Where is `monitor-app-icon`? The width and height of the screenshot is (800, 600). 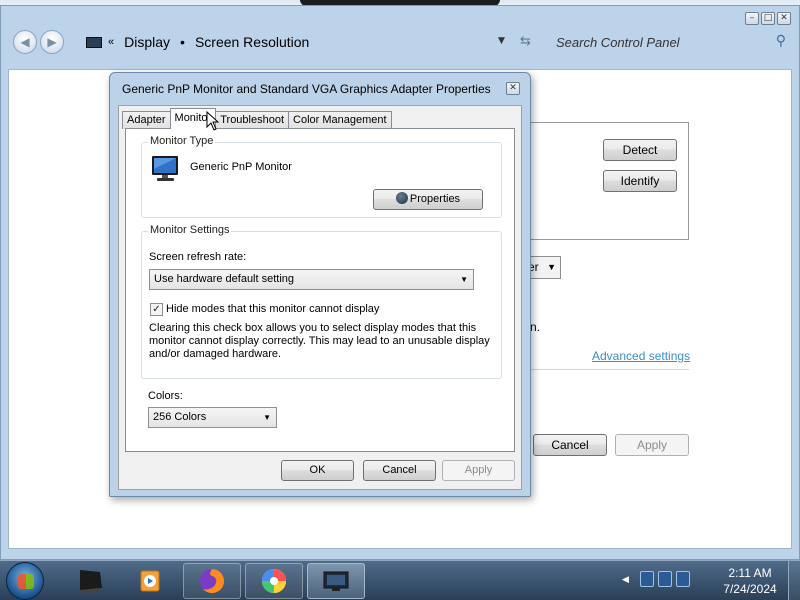 monitor-app-icon is located at coordinates (91, 581).